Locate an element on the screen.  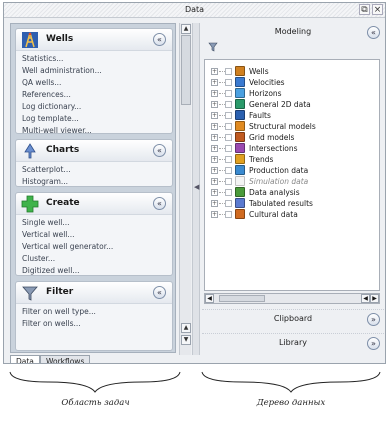
tree-item: + Production data is located at coordinates (293, 170).